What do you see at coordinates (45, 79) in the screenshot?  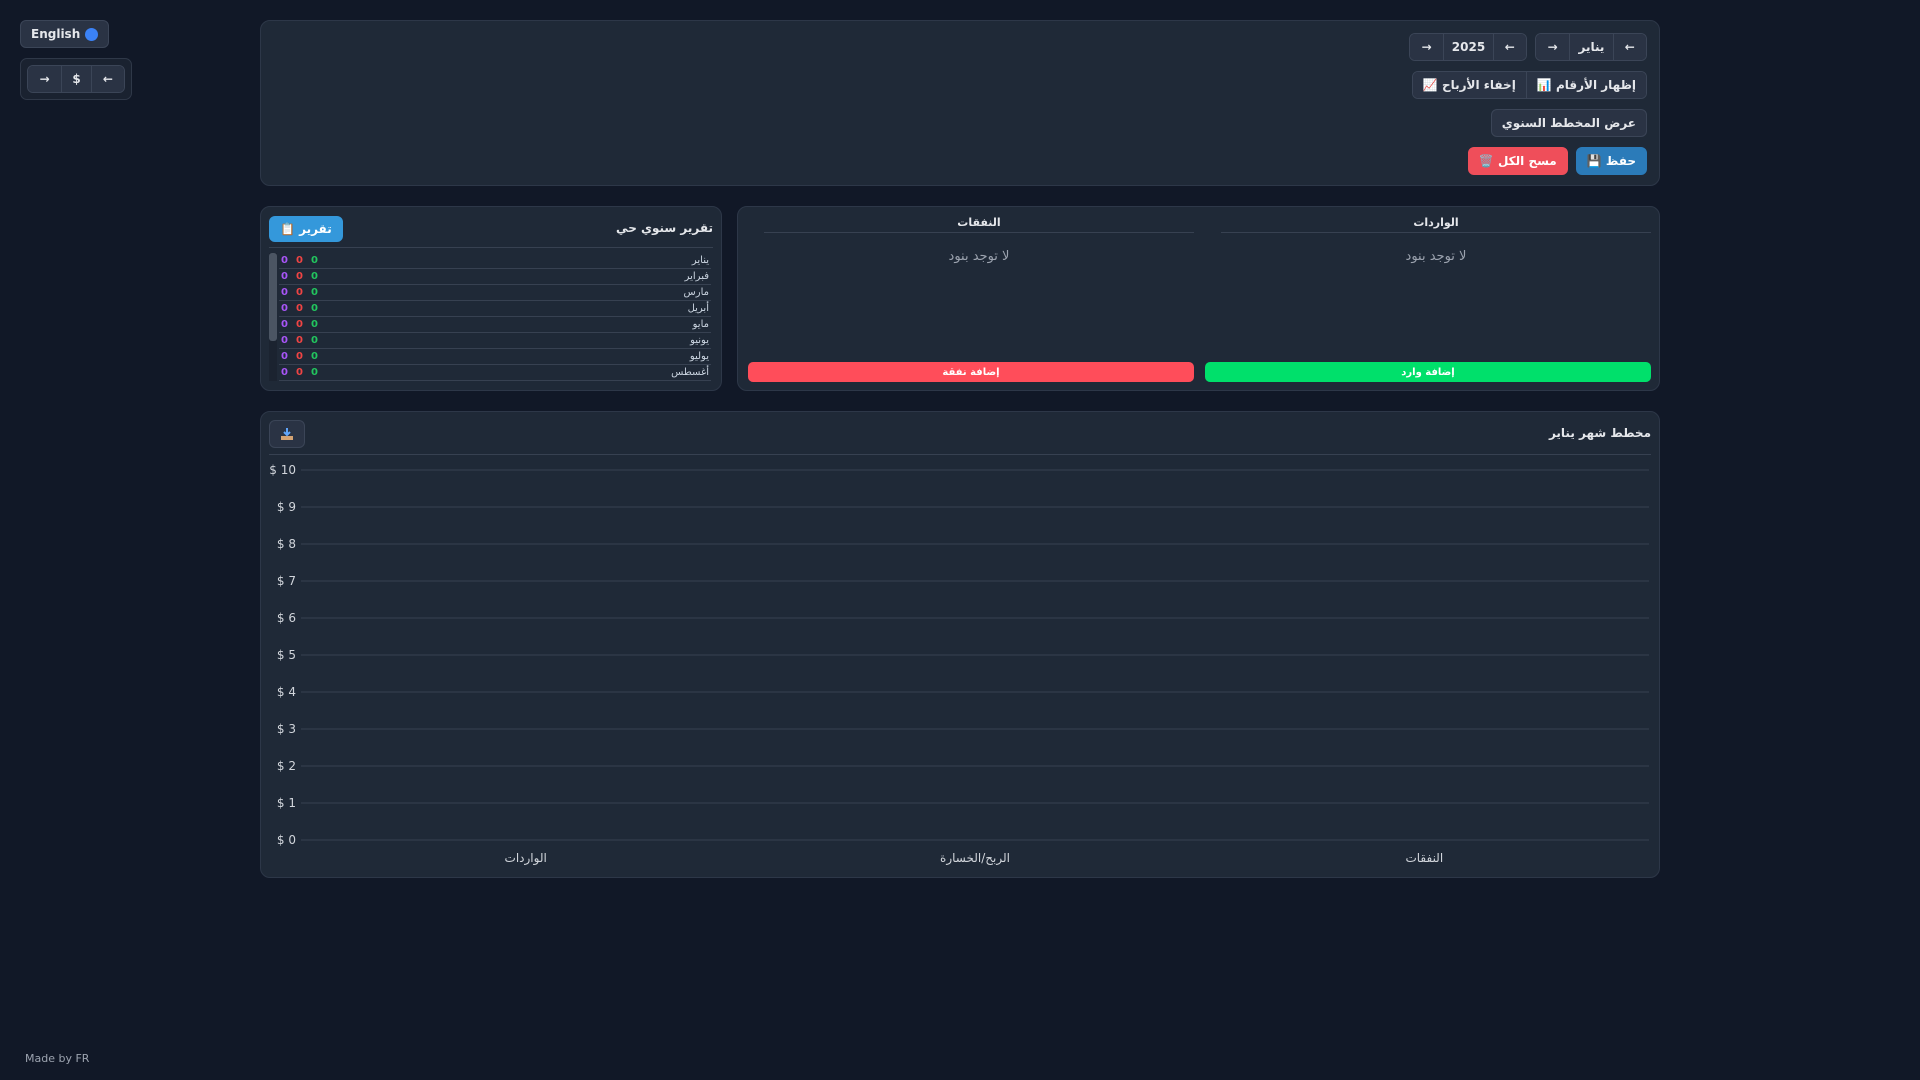 I see `currency-next-button: →` at bounding box center [45, 79].